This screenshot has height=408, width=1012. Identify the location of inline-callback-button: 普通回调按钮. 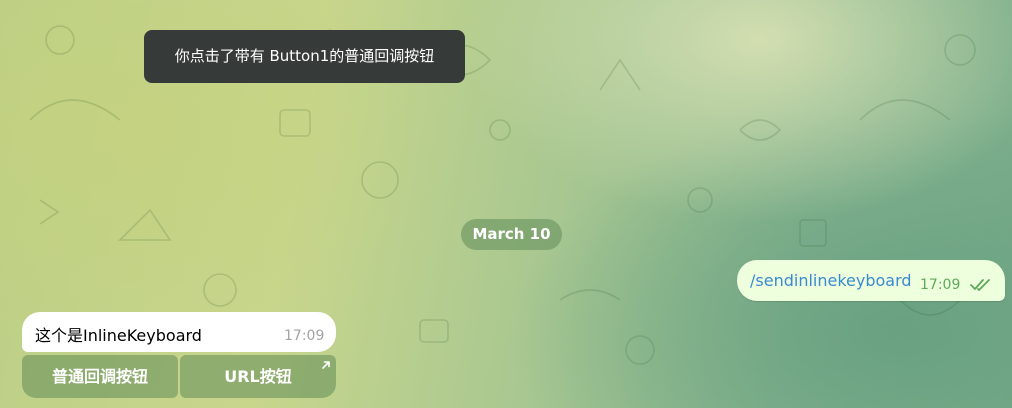
(100, 376).